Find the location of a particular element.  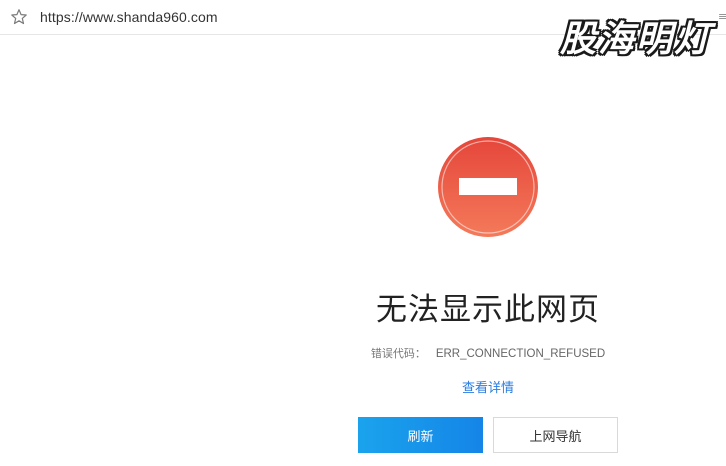

no-entry-icon is located at coordinates (488, 187).